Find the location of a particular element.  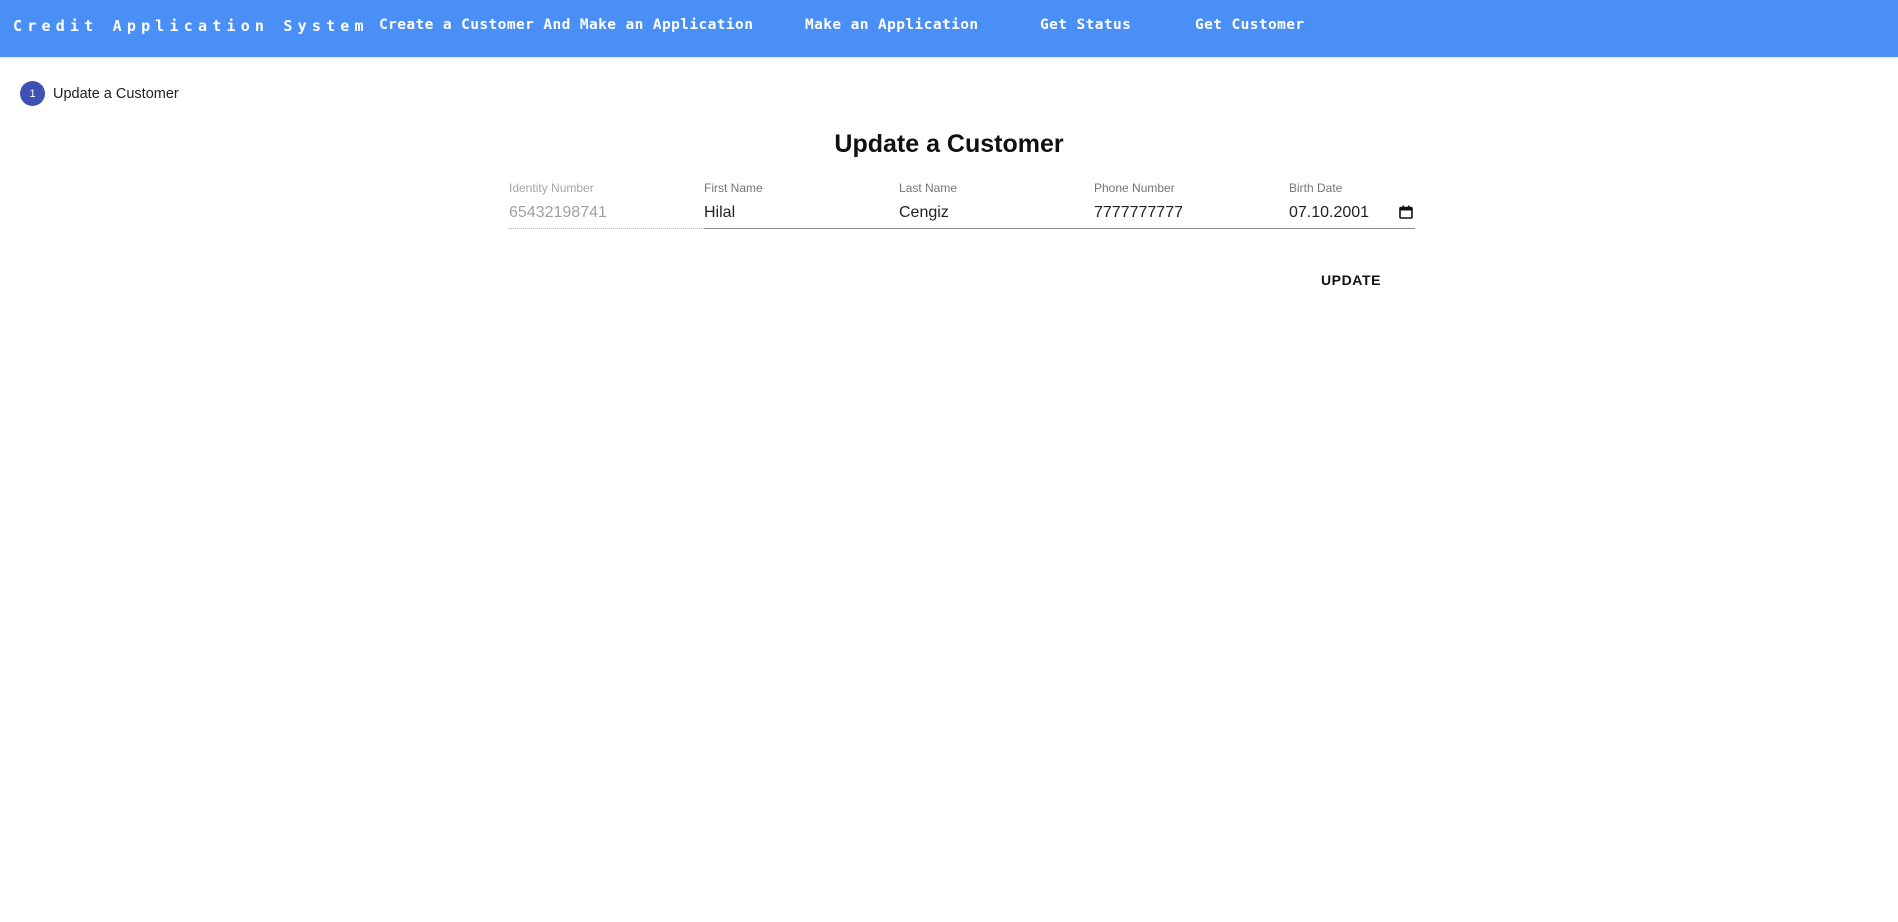

birth-date-label: Birth Date is located at coordinates (1316, 188).